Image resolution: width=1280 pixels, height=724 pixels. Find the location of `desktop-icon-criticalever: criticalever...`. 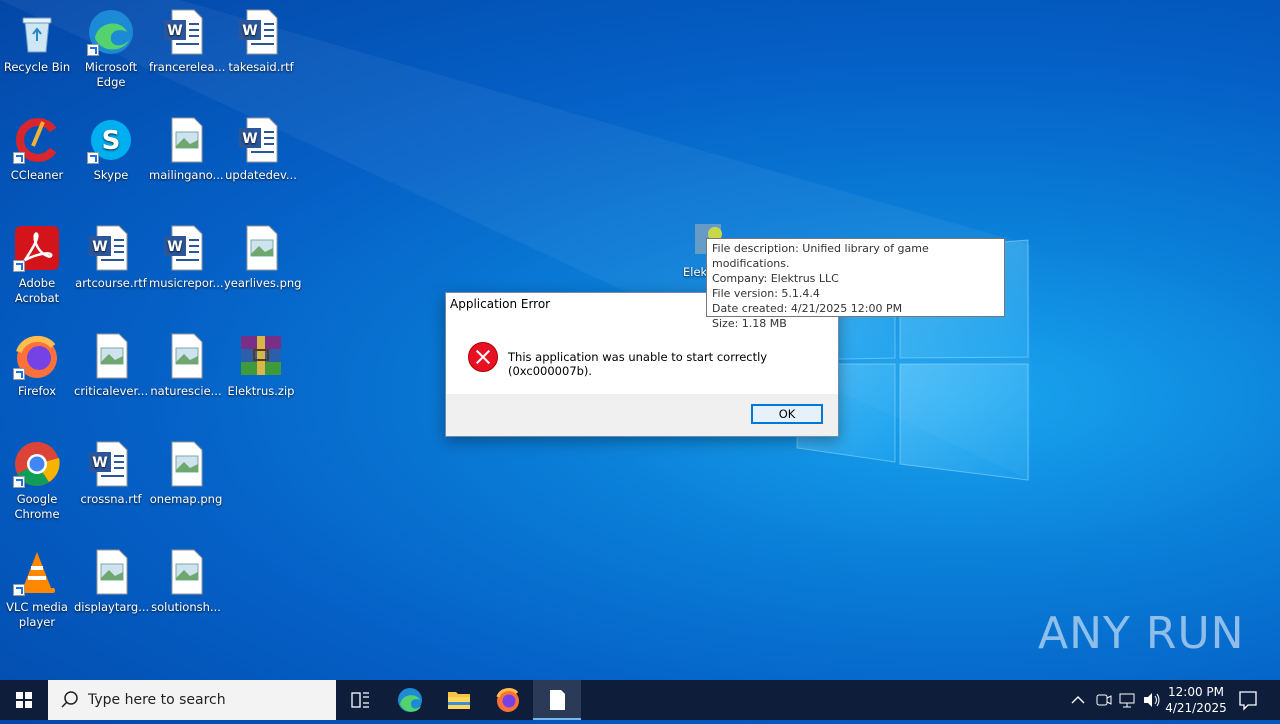

desktop-icon-criticalever: criticalever... is located at coordinates (111, 363).